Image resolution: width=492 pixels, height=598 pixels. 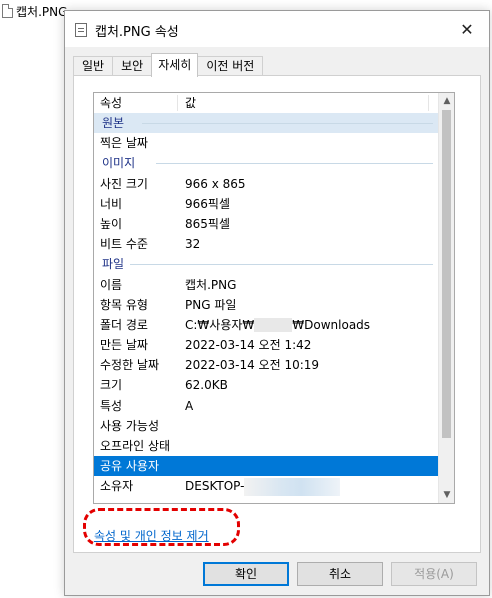 What do you see at coordinates (124, 304) in the screenshot?
I see `property-name: 항목 유형` at bounding box center [124, 304].